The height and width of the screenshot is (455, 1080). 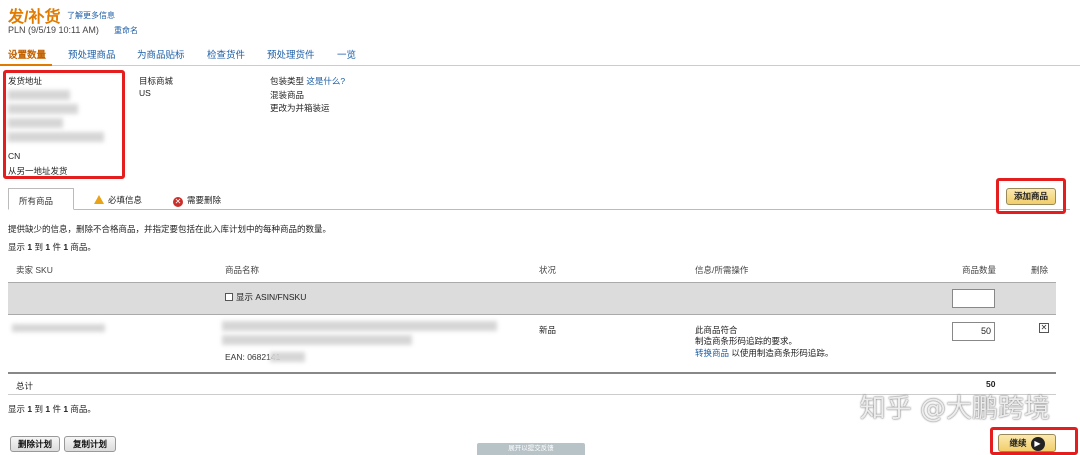 What do you see at coordinates (548, 270) in the screenshot?
I see `column-header-condition: 状况` at bounding box center [548, 270].